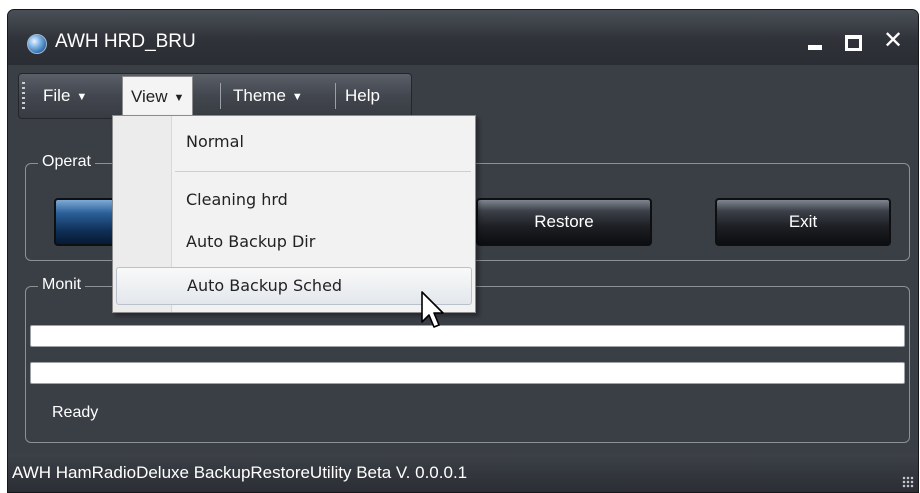 This screenshot has height=493, width=920. What do you see at coordinates (149, 96) in the screenshot?
I see `menu-view-label: View` at bounding box center [149, 96].